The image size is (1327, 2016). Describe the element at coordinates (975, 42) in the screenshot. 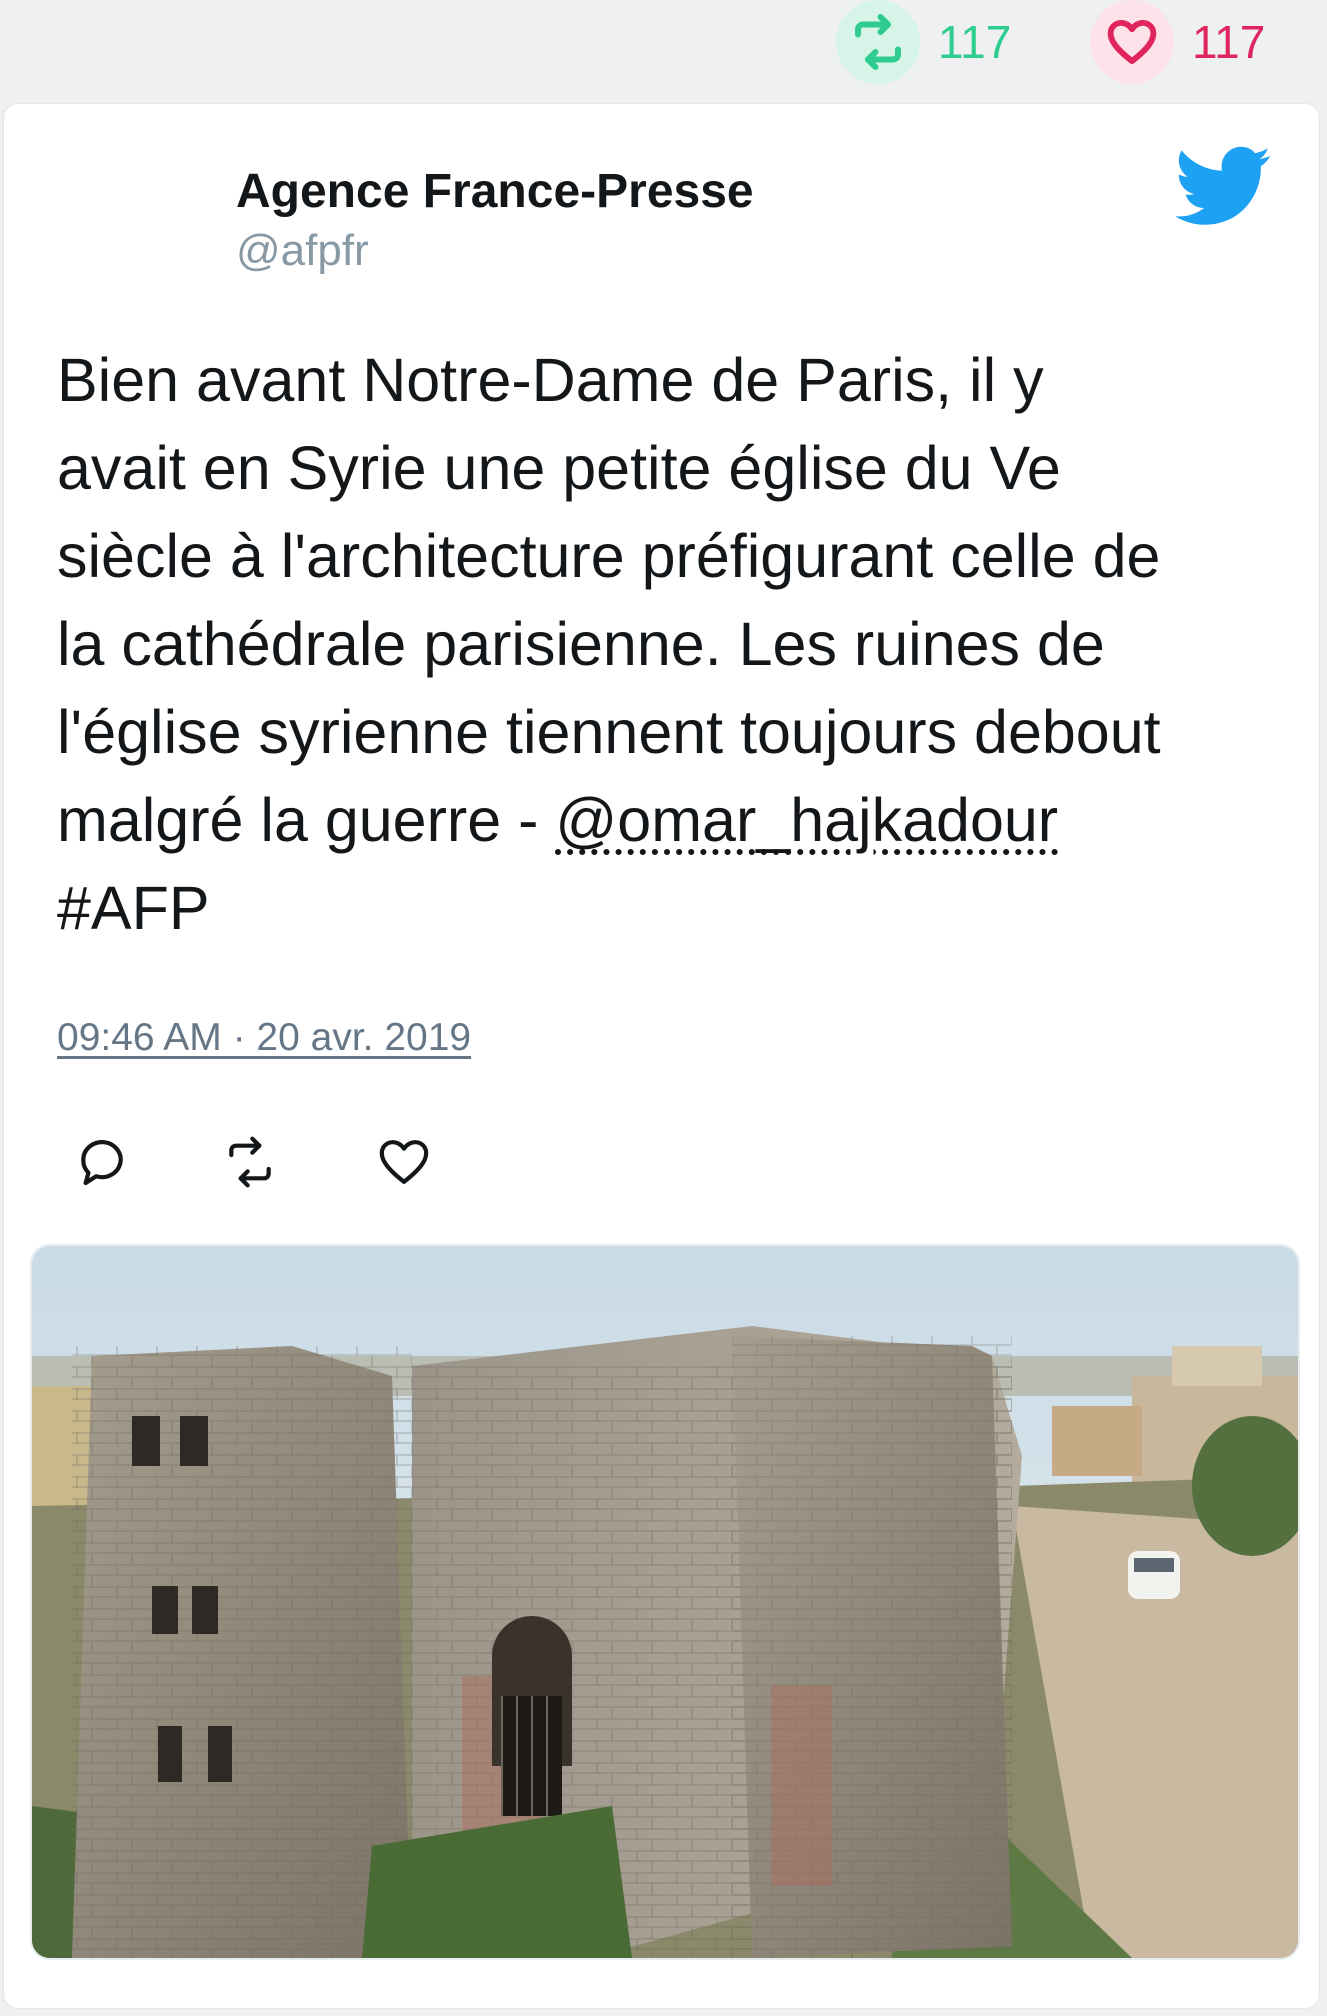

I see `retweet-count: 117` at that location.